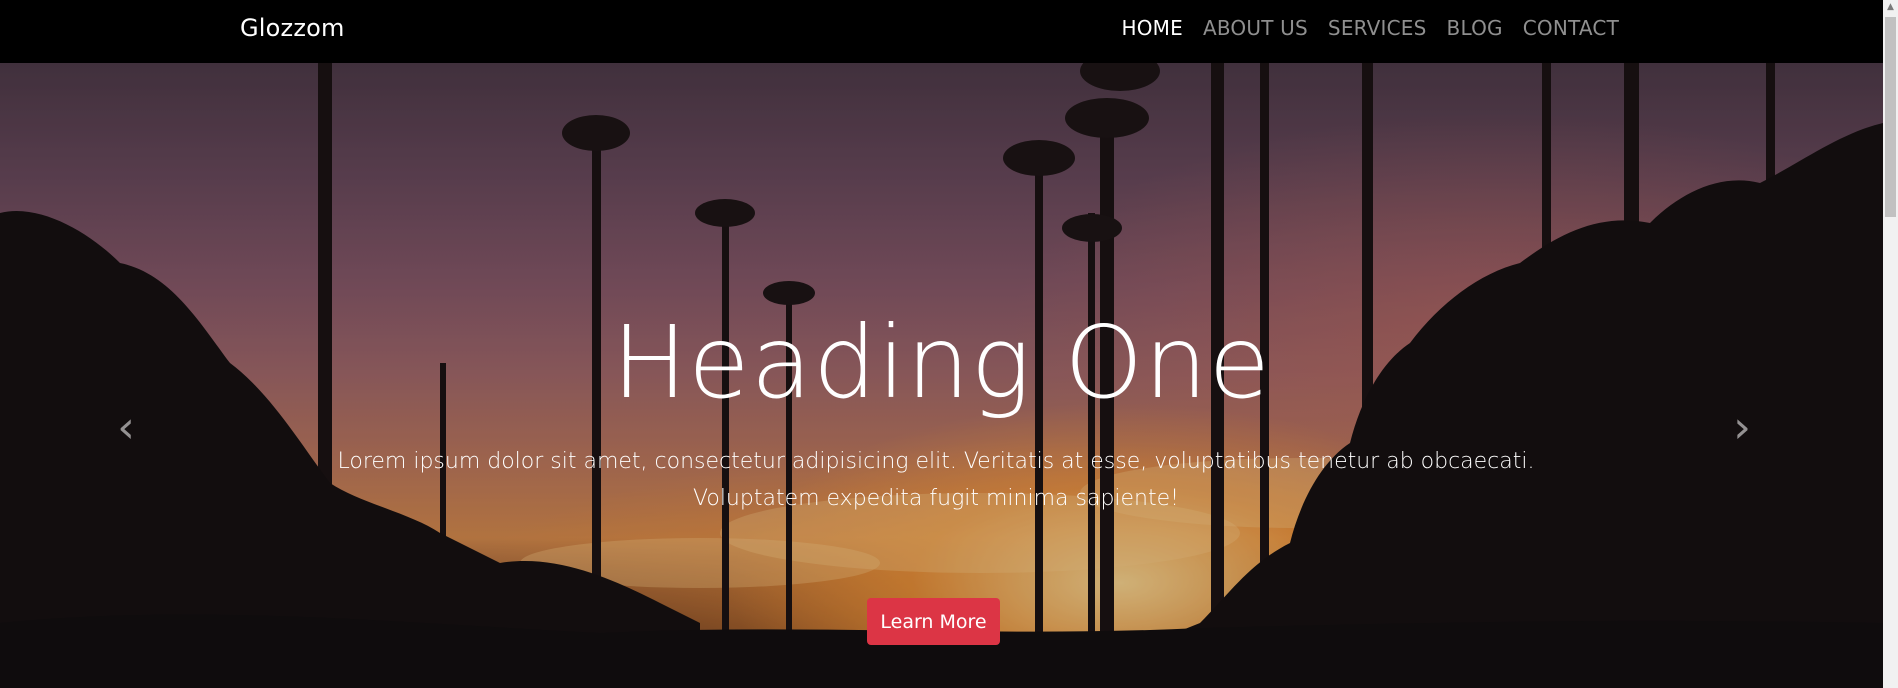  I want to click on nav-link-contact: CONTACT, so click(1571, 28).